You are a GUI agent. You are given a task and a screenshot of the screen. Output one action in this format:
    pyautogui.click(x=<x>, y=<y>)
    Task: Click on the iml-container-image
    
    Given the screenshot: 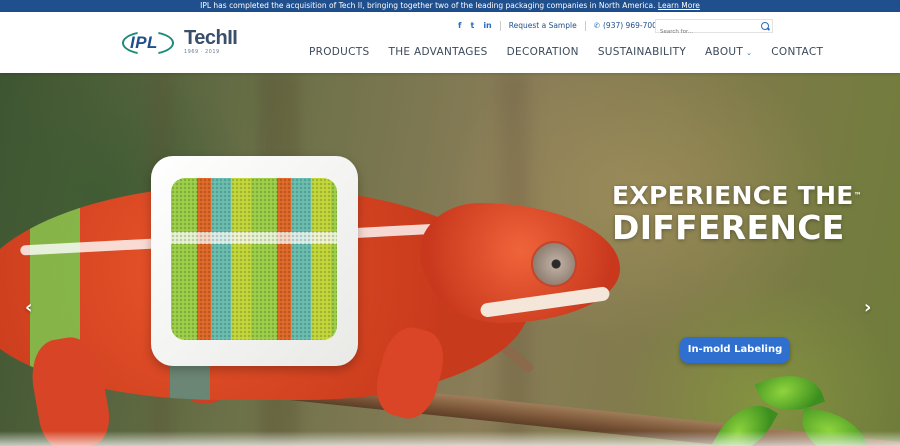 What is the action you would take?
    pyautogui.click(x=254, y=261)
    